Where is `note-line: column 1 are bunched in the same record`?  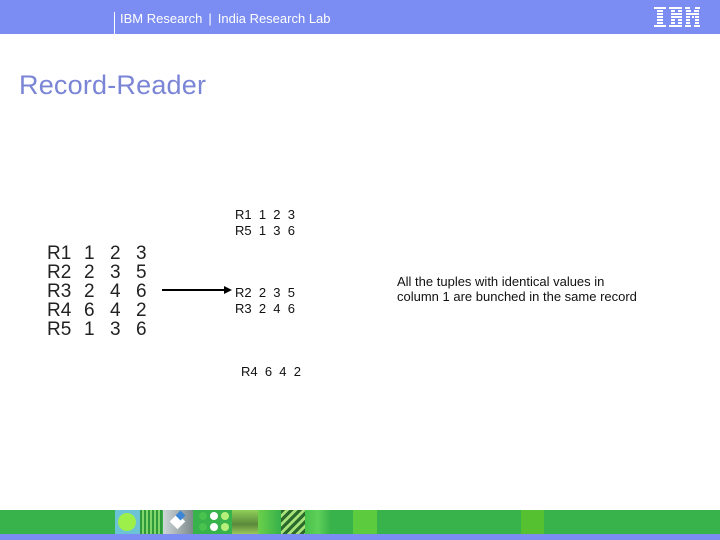
note-line: column 1 are bunched in the same record is located at coordinates (517, 296).